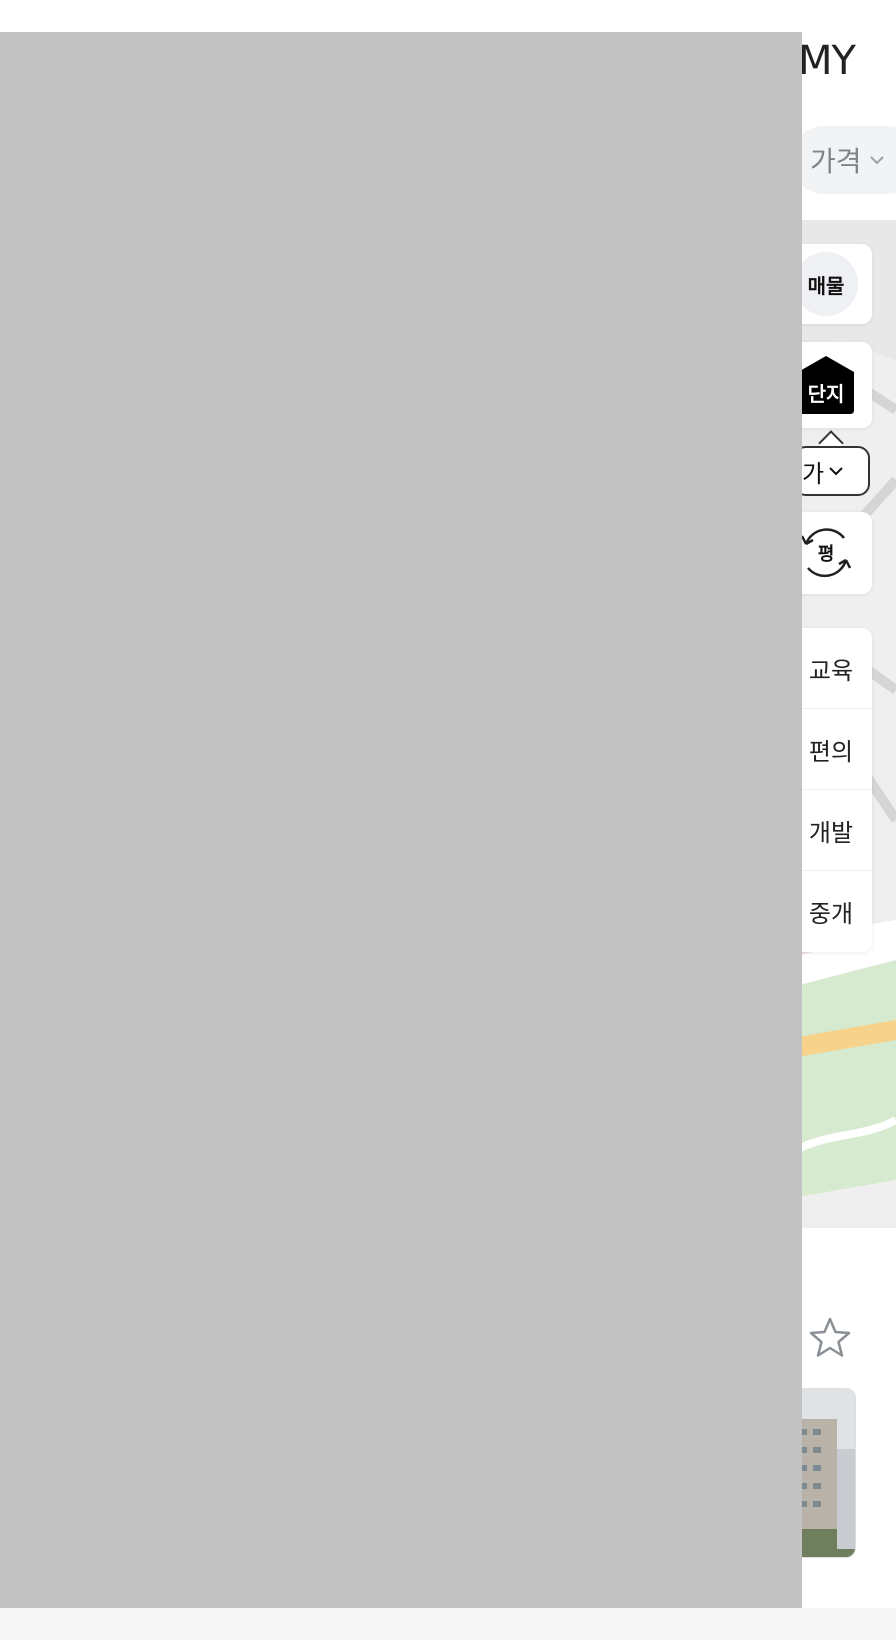  What do you see at coordinates (448, 1624) in the screenshot?
I see `navigation-bar` at bounding box center [448, 1624].